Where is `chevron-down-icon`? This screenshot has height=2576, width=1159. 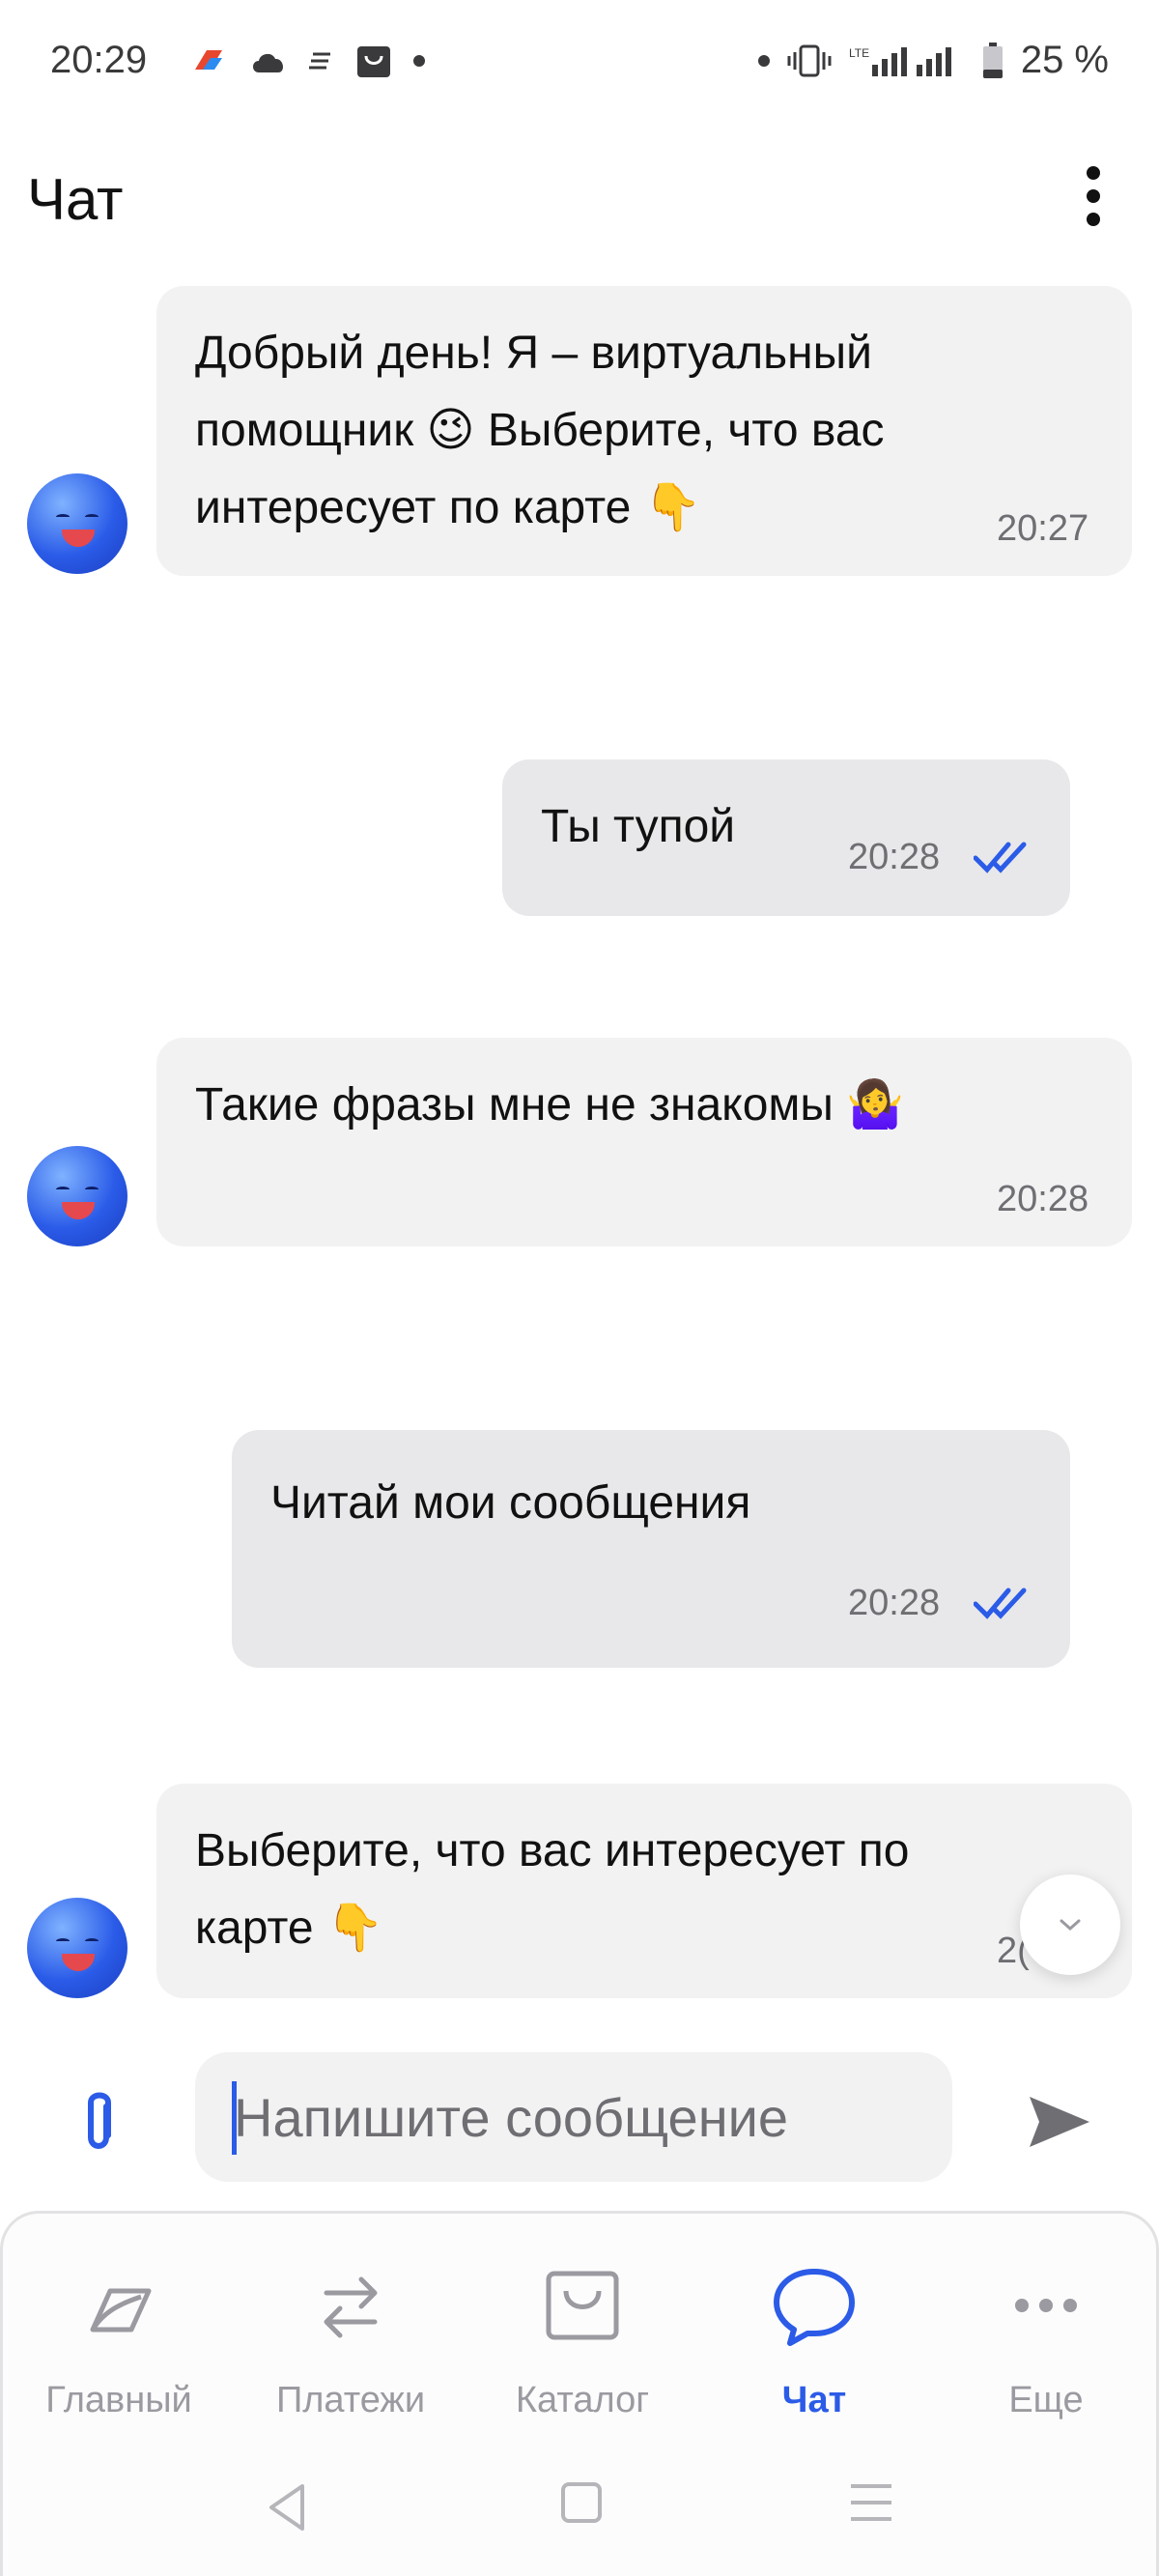 chevron-down-icon is located at coordinates (1070, 1926).